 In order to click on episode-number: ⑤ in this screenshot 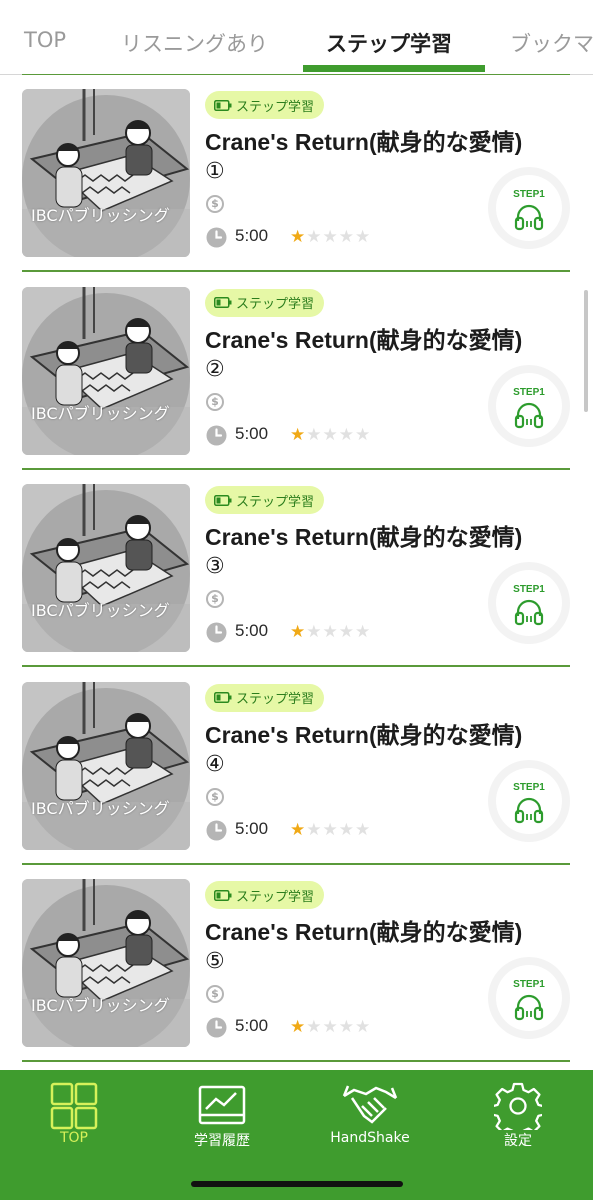, I will do `click(215, 961)`.